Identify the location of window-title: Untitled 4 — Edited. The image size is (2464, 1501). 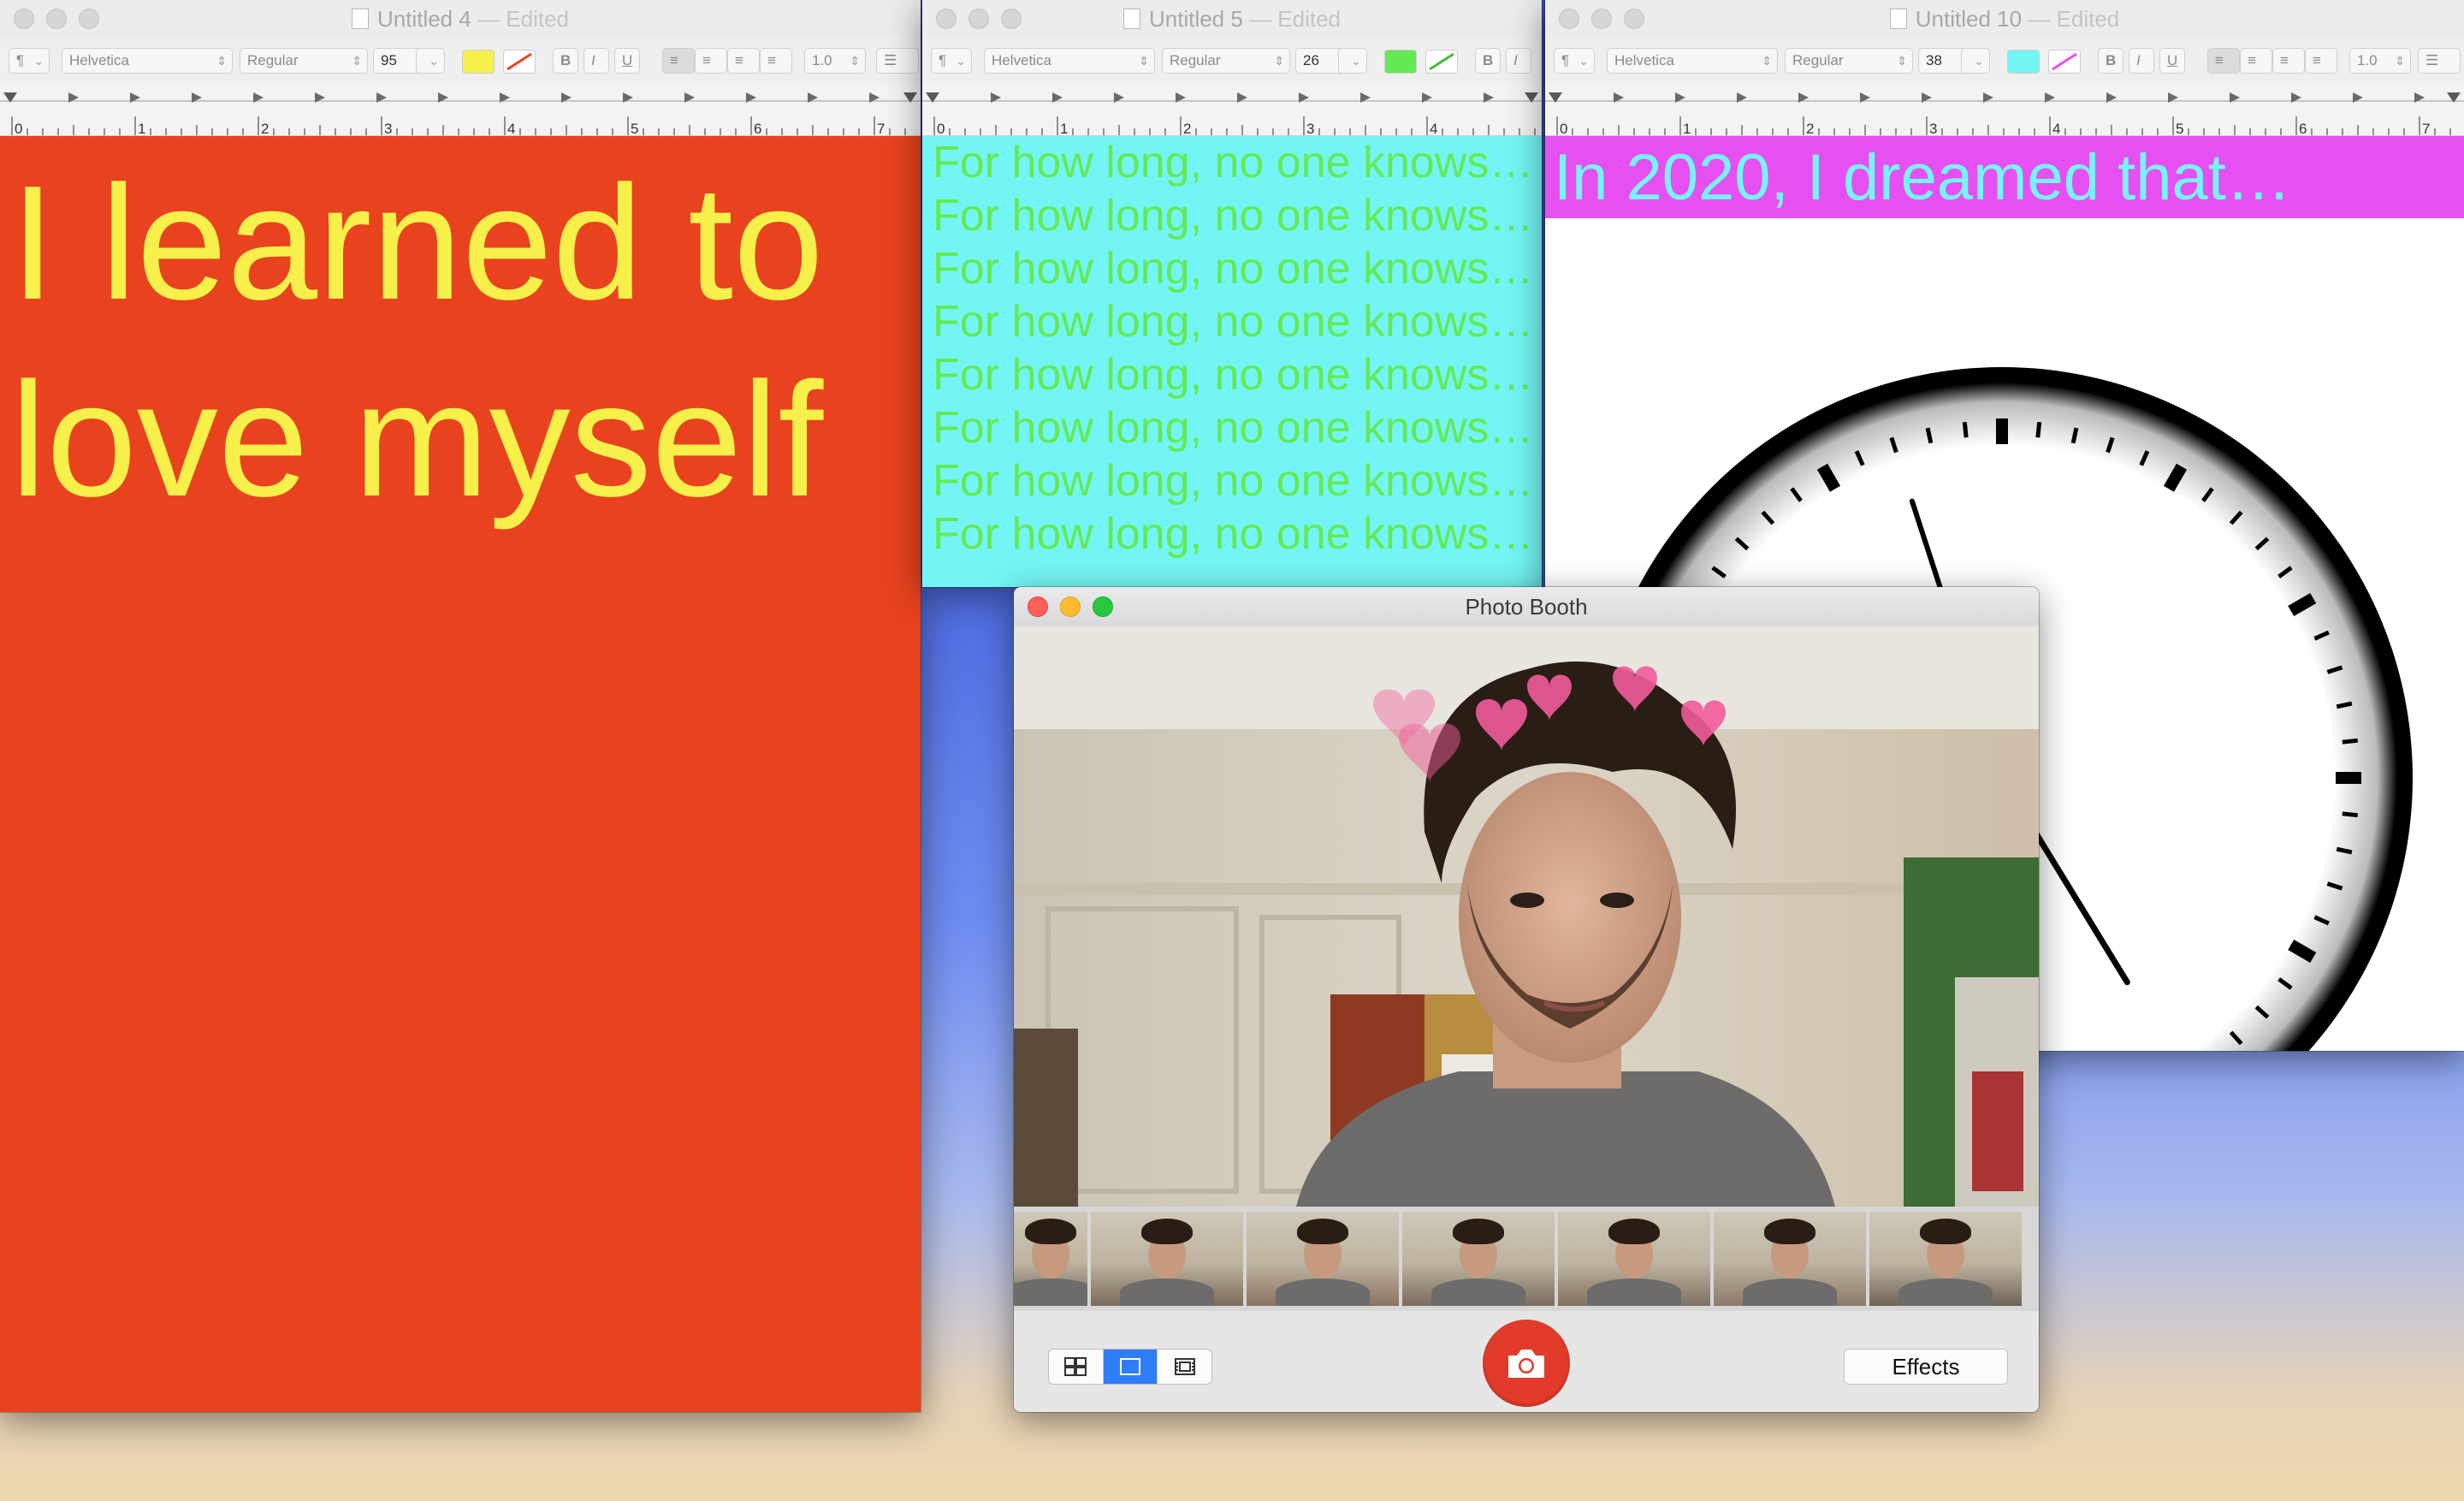
(460, 19).